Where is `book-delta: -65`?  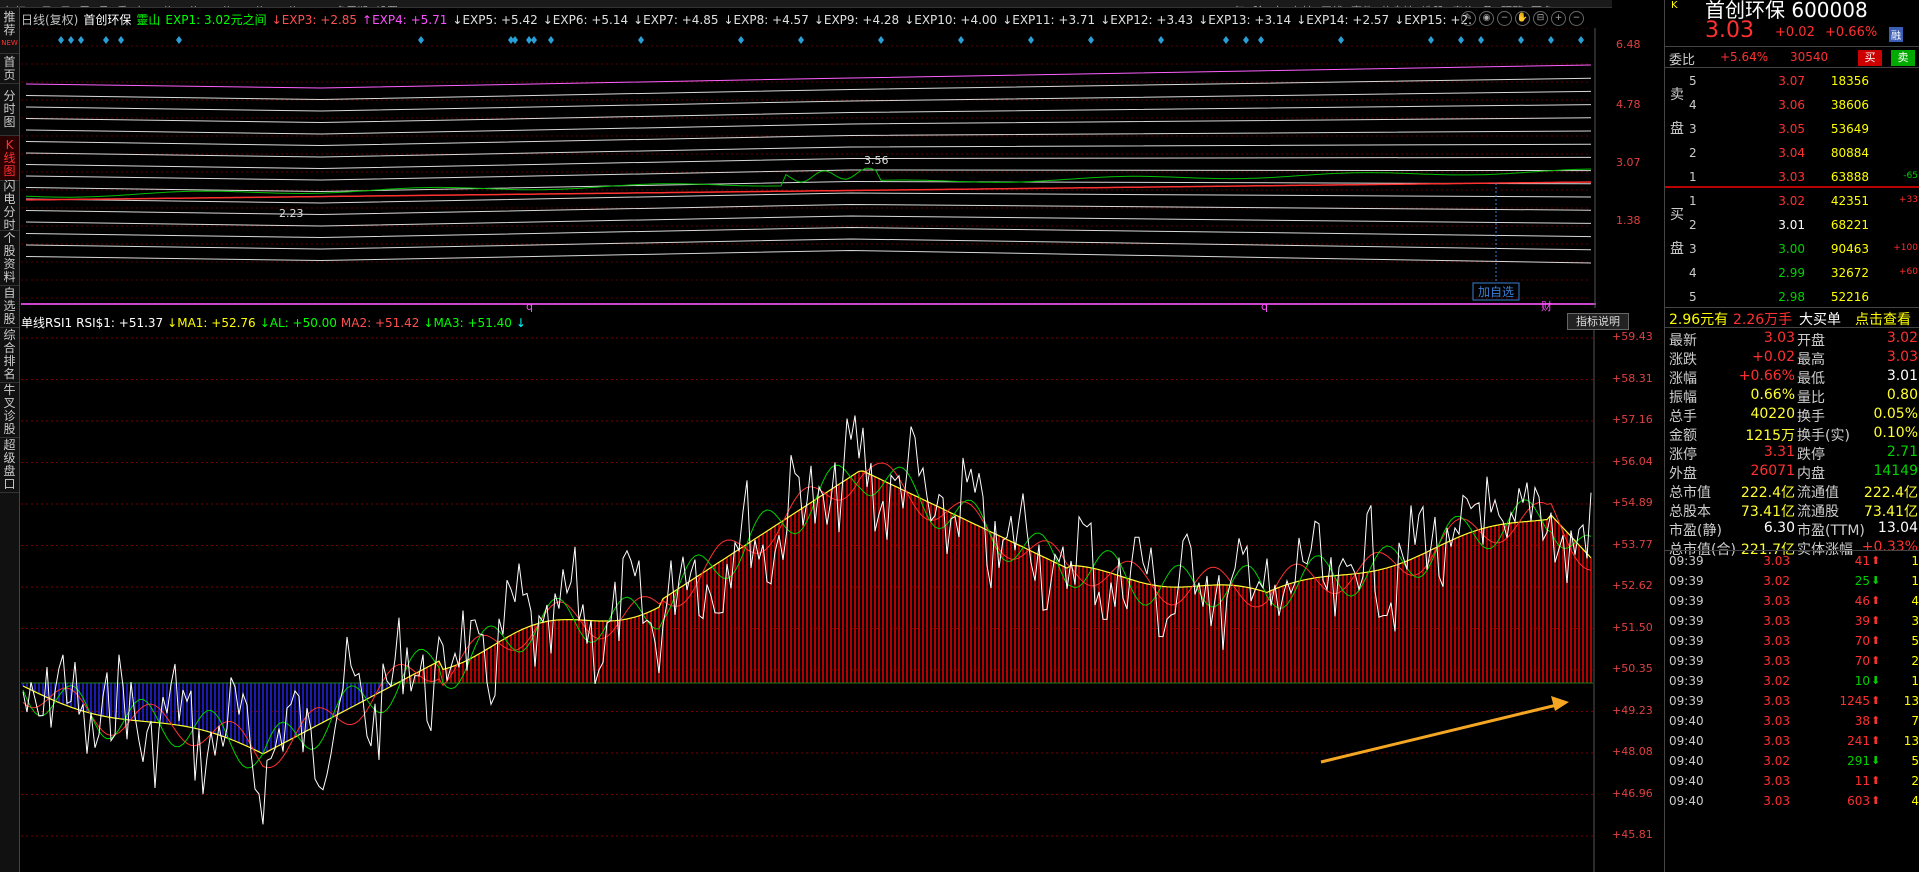
book-delta: -65 is located at coordinates (1910, 176).